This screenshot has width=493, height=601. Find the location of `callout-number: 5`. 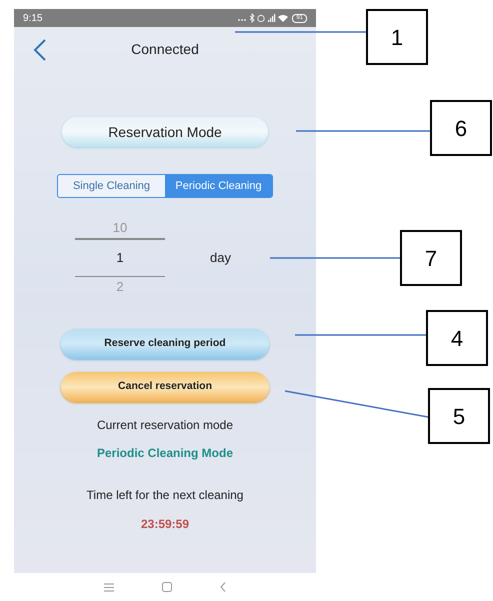

callout-number: 5 is located at coordinates (459, 416).